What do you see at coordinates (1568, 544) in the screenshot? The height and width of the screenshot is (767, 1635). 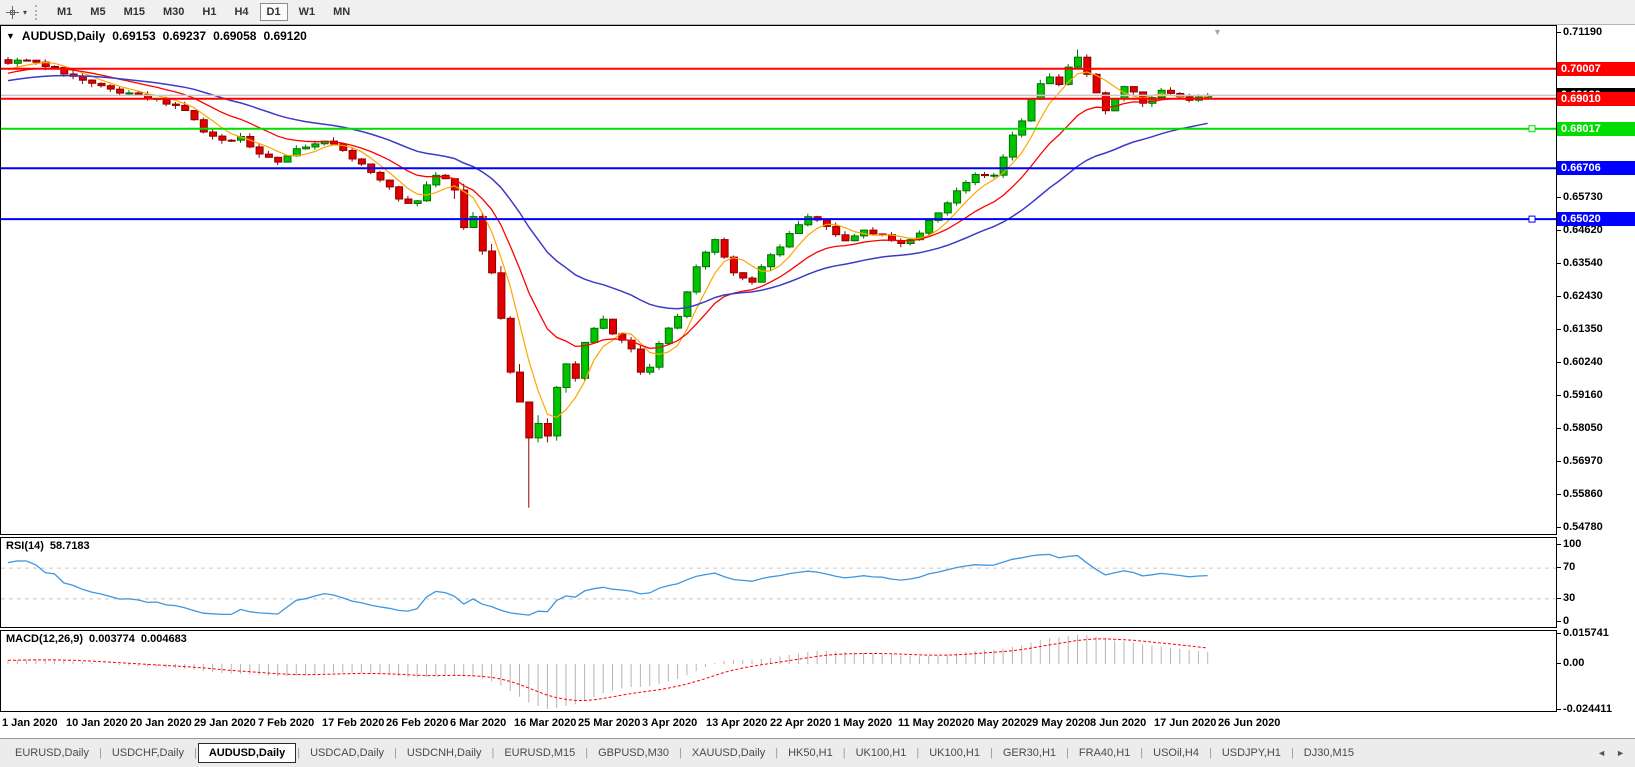 I see `rsi-axis-label: 100` at bounding box center [1568, 544].